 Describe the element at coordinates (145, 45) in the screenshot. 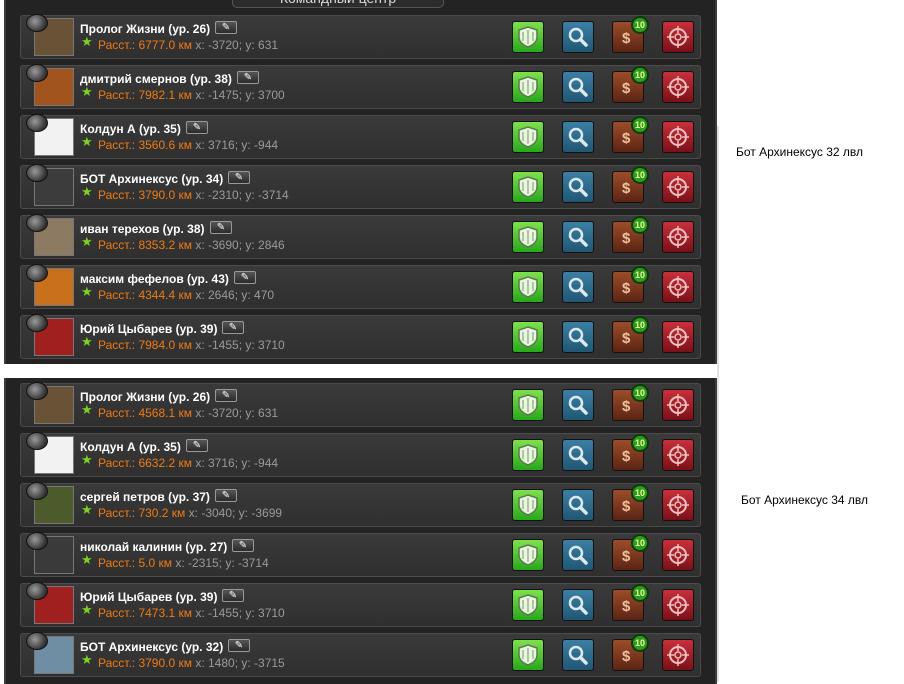

I see `distance-text: Расст.: 6777.0 км` at that location.